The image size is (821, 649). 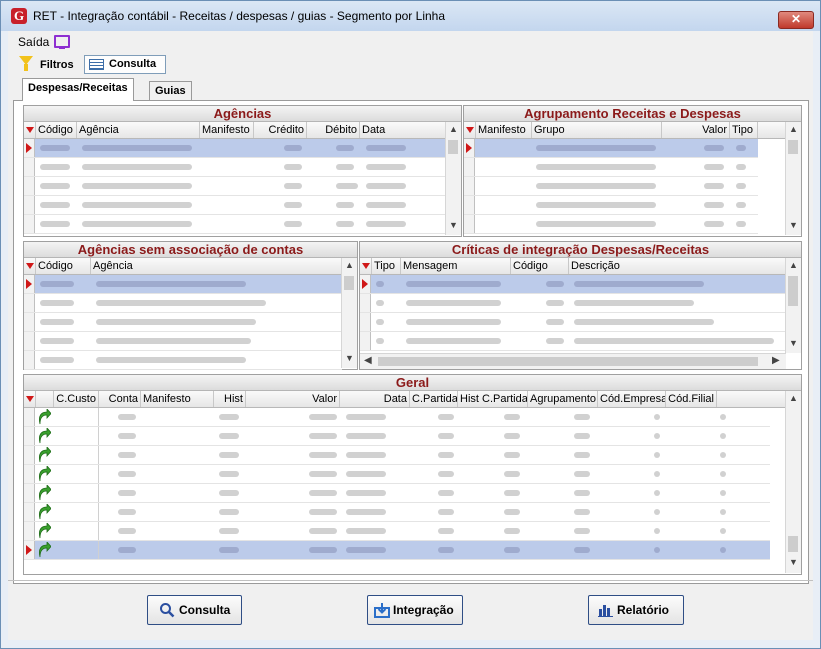 What do you see at coordinates (677, 266) in the screenshot?
I see `col-descricao: Descrição` at bounding box center [677, 266].